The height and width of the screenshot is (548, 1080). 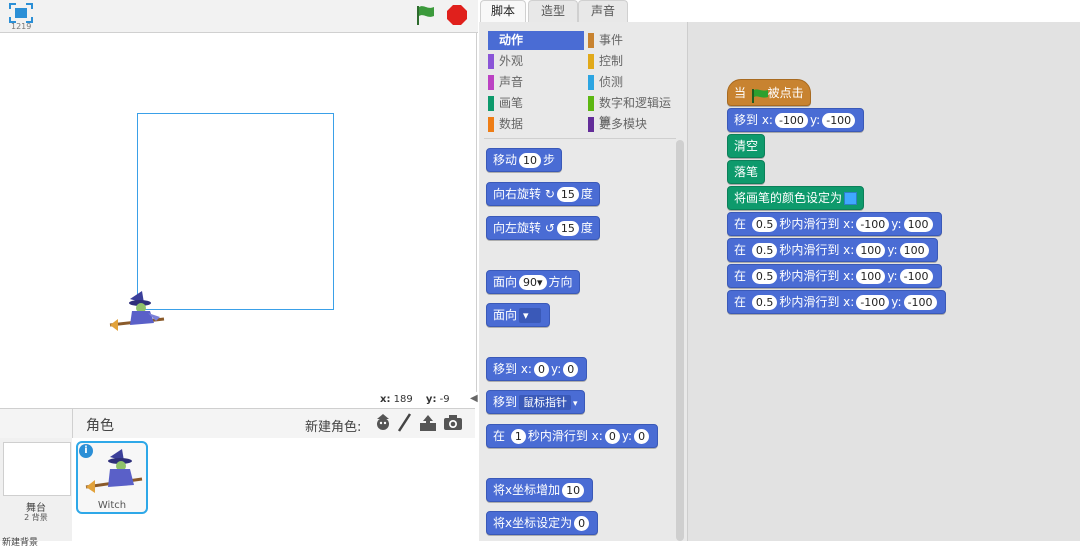 What do you see at coordinates (575, 404) in the screenshot?
I see `chevron-down-icon: ▾` at bounding box center [575, 404].